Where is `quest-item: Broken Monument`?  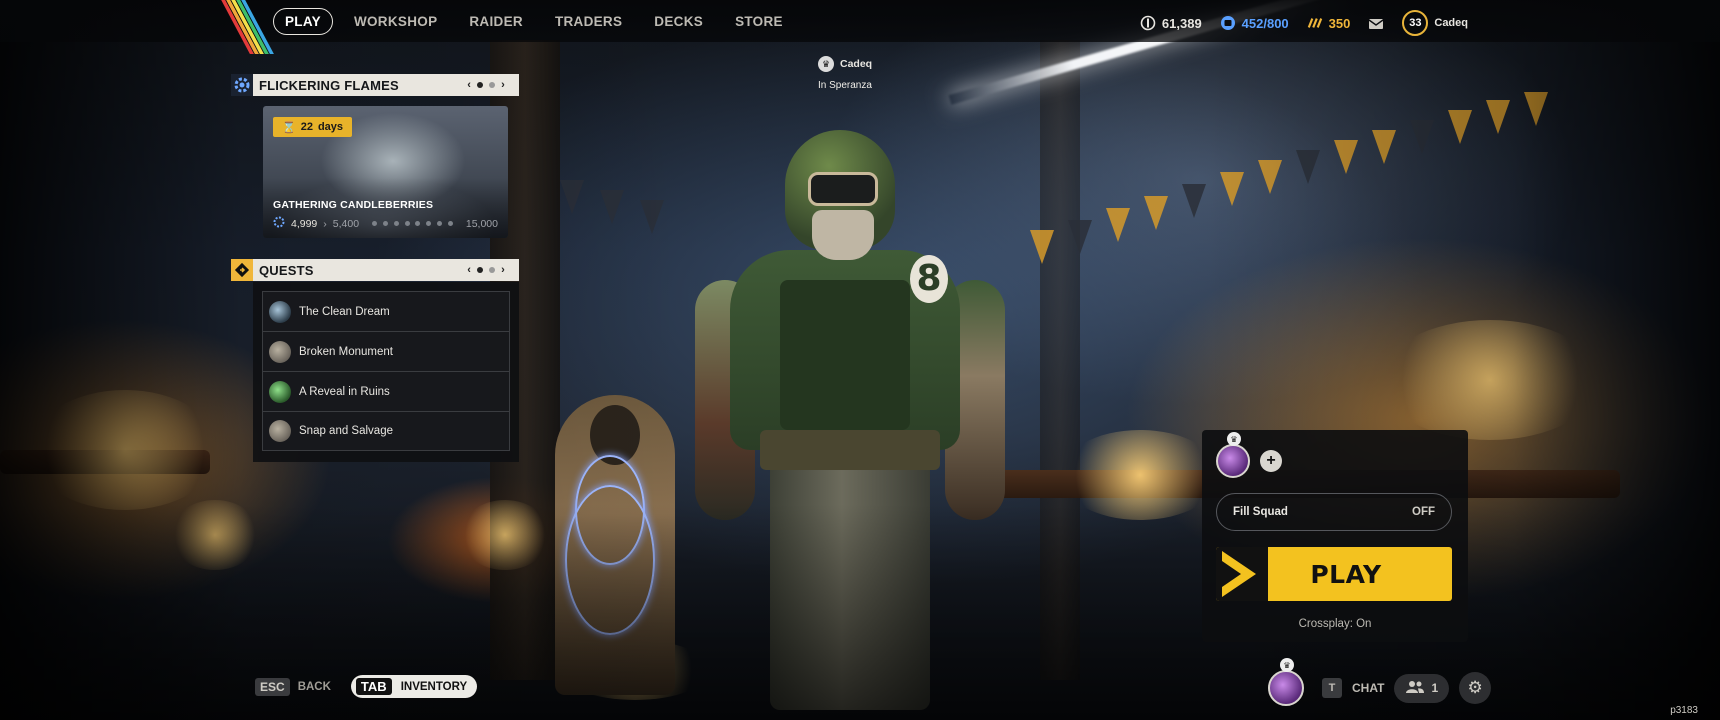 quest-item: Broken Monument is located at coordinates (386, 351).